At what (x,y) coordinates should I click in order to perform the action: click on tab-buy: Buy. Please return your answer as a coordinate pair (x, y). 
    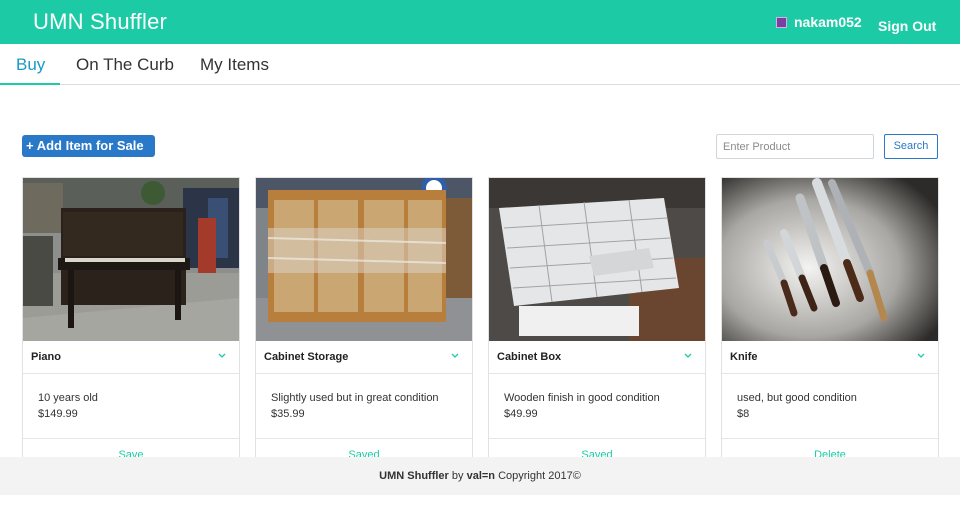
    Looking at the image, I should click on (30, 65).